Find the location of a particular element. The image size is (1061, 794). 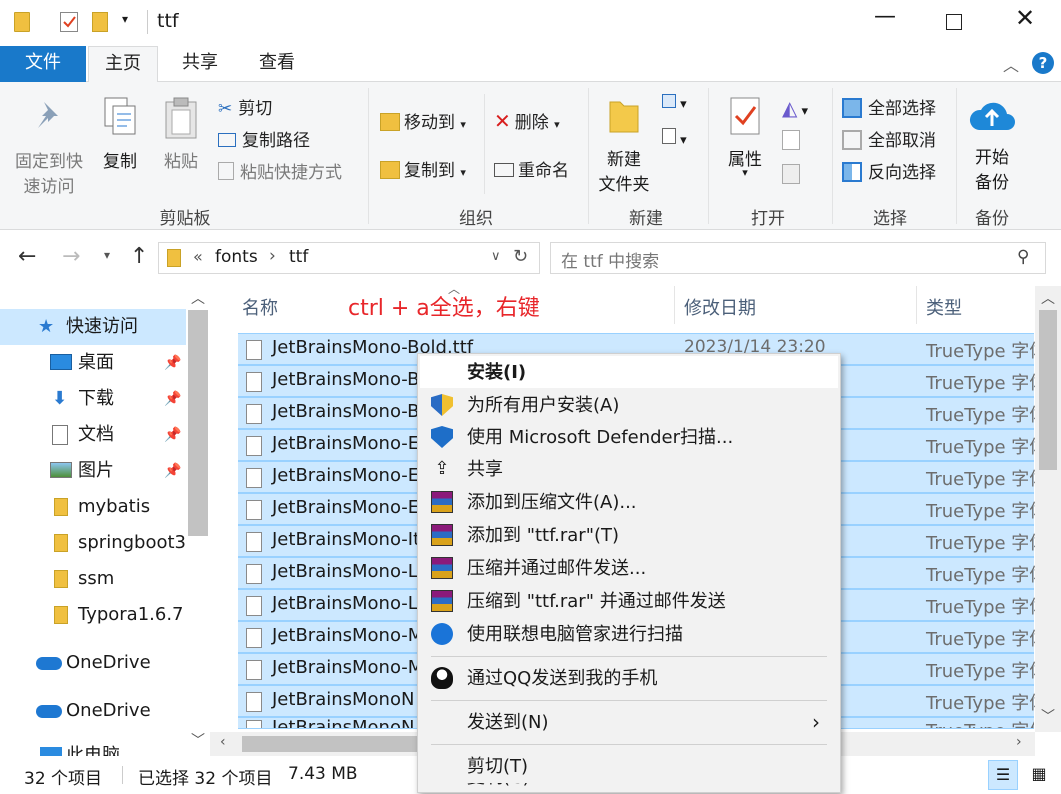

document-icon is located at coordinates (60, 435).